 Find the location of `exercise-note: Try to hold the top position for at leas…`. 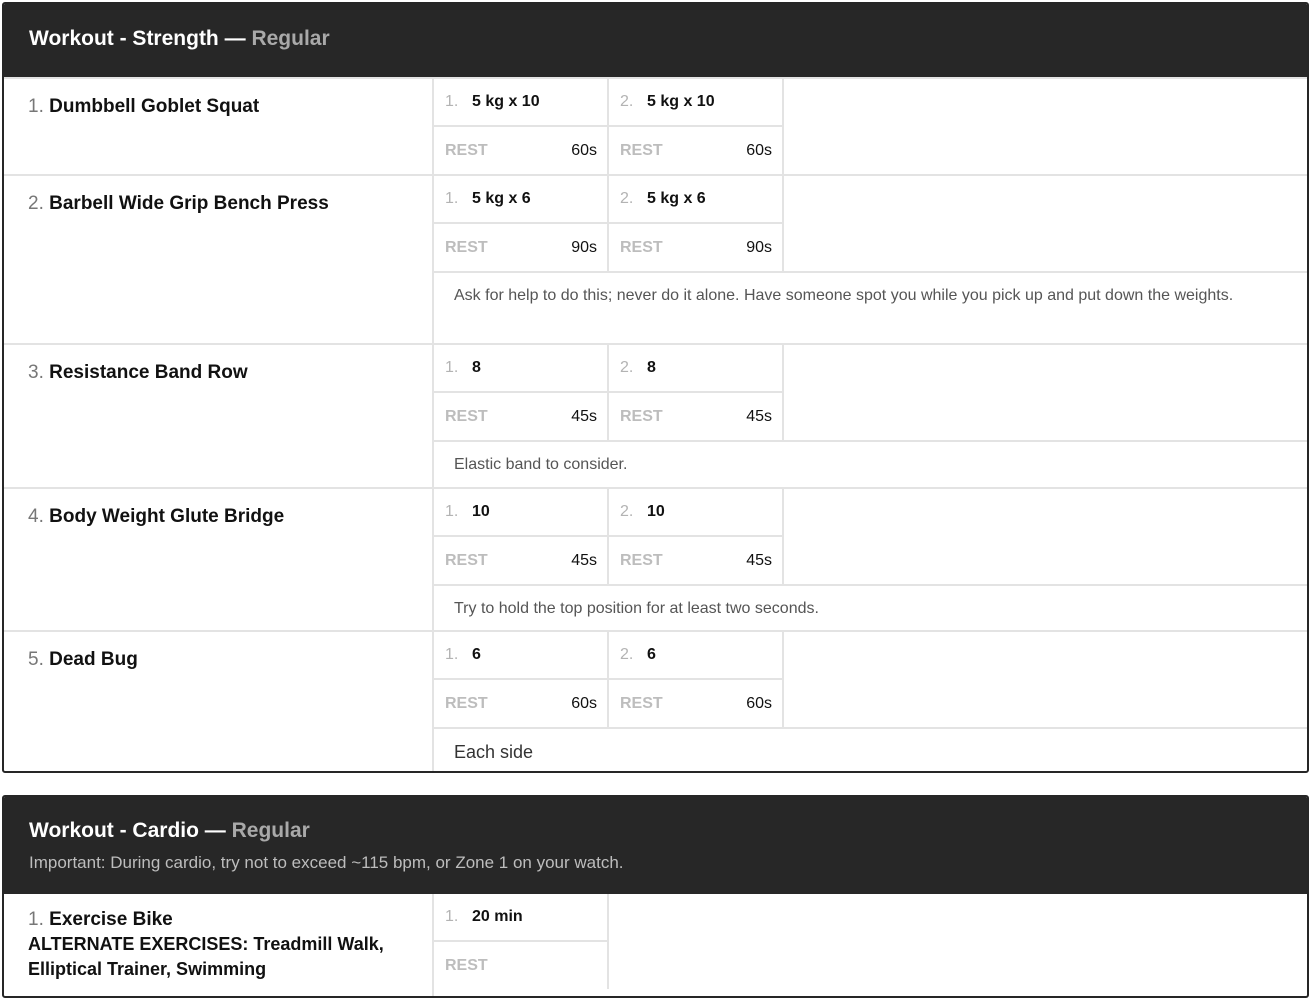

exercise-note: Try to hold the top position for at leas… is located at coordinates (870, 607).